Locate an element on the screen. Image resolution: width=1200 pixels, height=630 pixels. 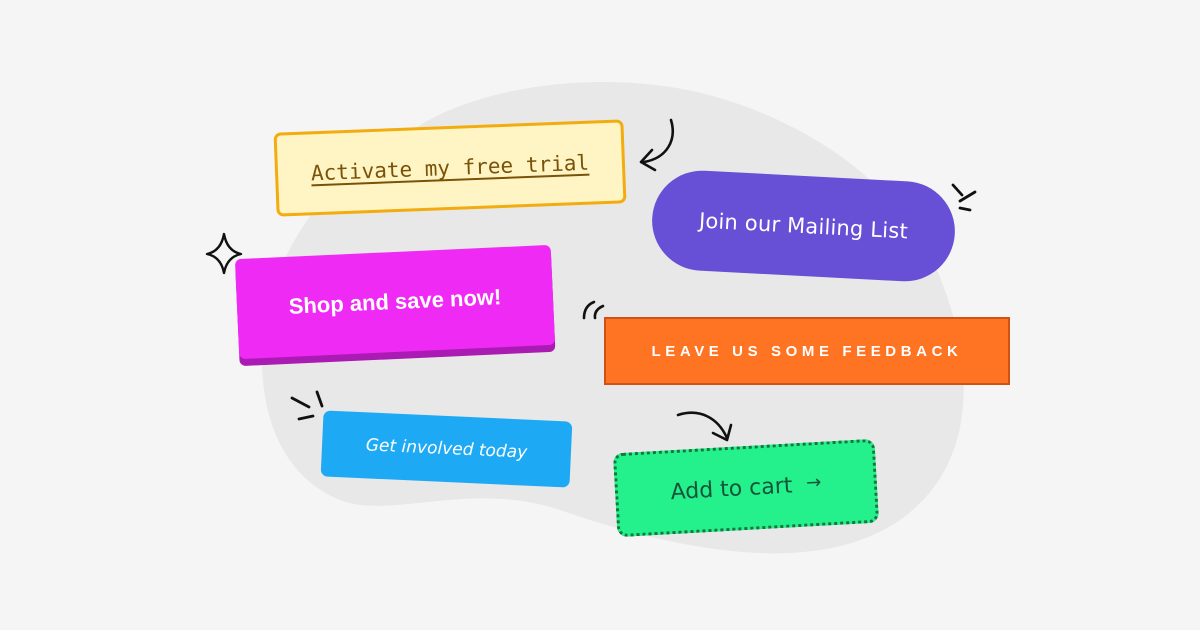
add-to-cart-button: Add to cart → is located at coordinates (746, 488).